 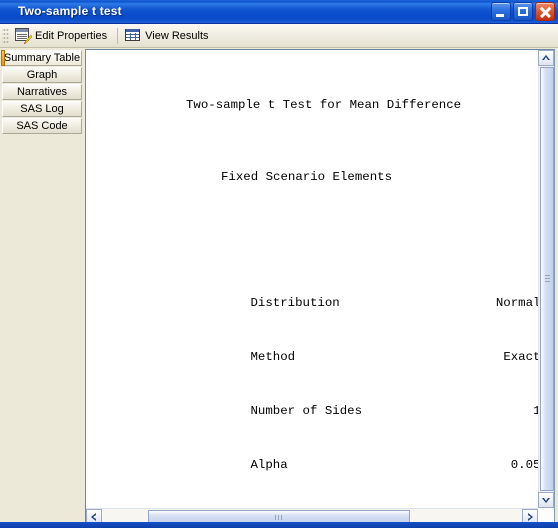 I want to click on row-value: Normal, so click(x=516, y=303).